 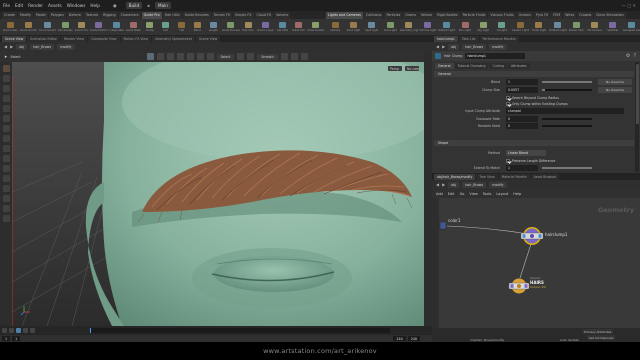 What do you see at coordinates (6, 208) in the screenshot?
I see `camera-icon` at bounding box center [6, 208].